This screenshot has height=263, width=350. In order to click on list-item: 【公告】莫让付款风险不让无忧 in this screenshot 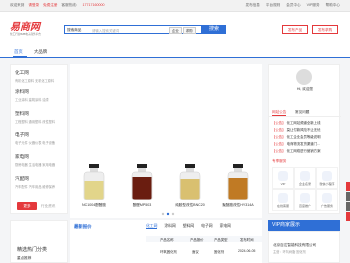, I will do `click(296, 130)`.